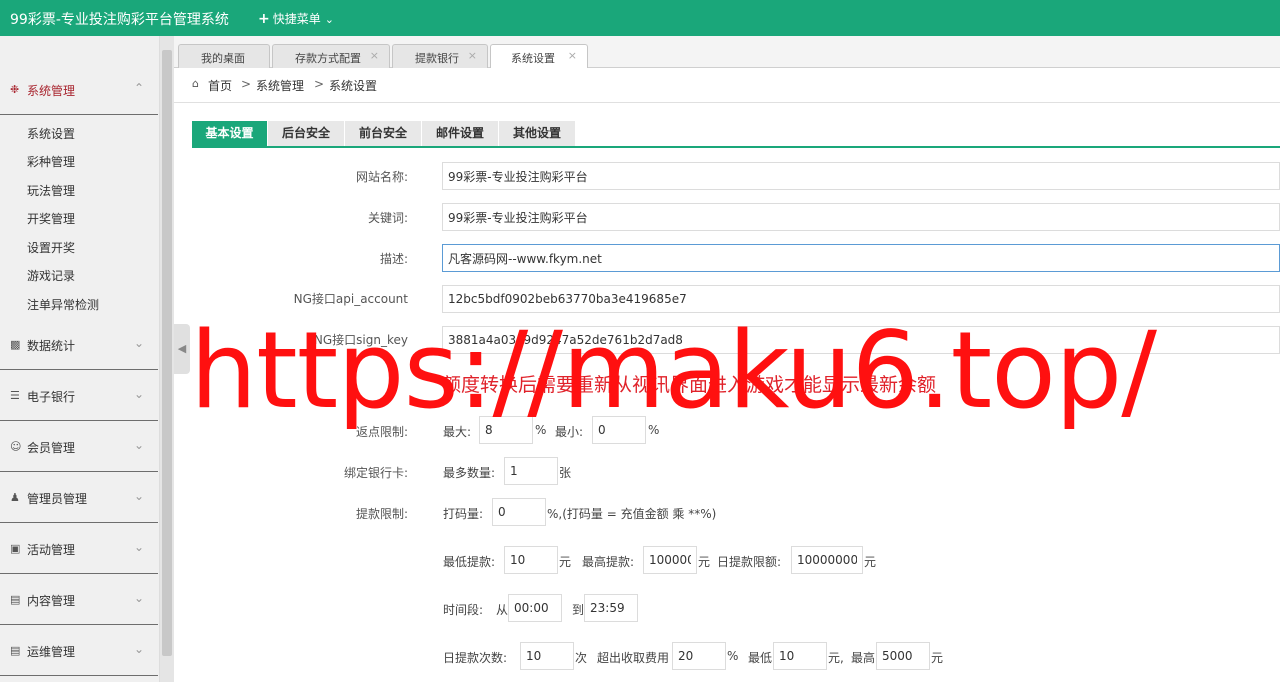  I want to click on percent-unit: %, so click(733, 656).